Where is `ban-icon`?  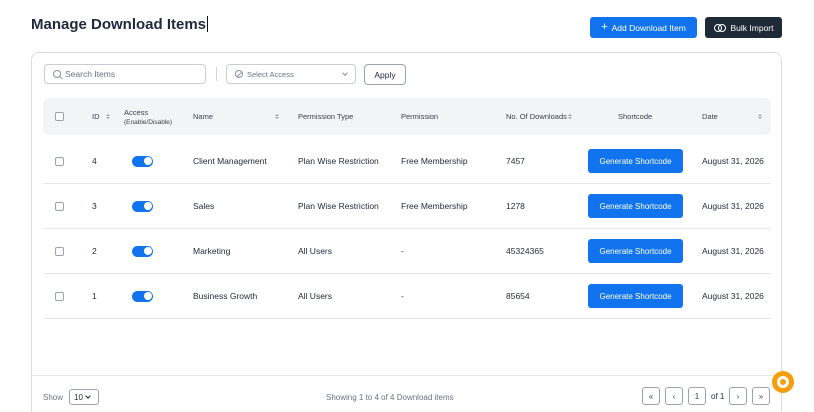 ban-icon is located at coordinates (239, 74).